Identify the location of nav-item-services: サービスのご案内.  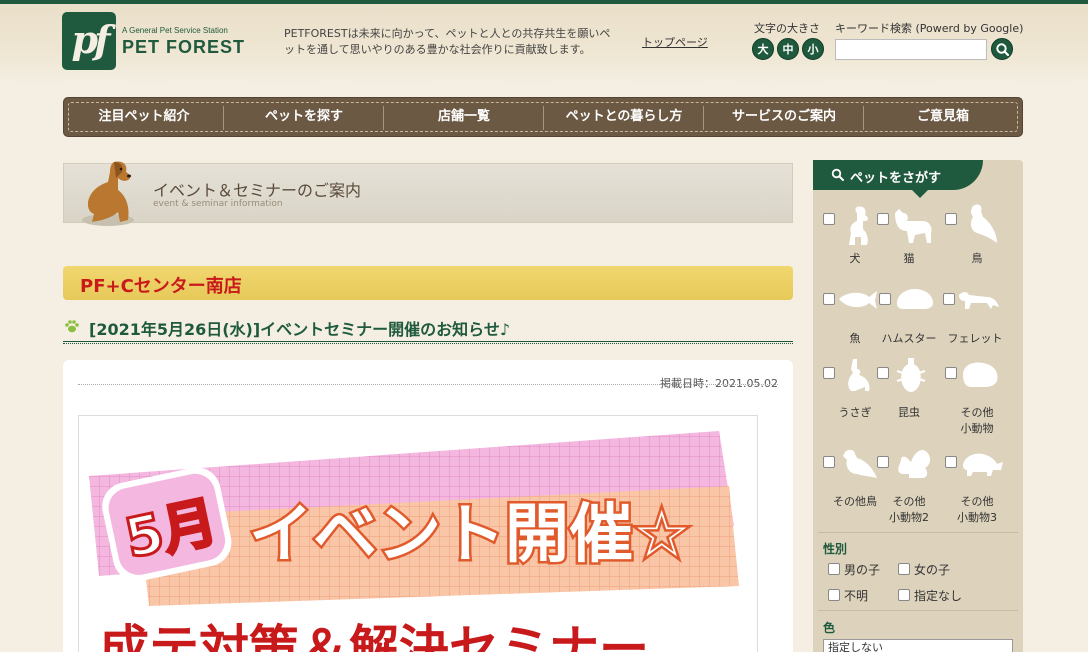
(784, 117).